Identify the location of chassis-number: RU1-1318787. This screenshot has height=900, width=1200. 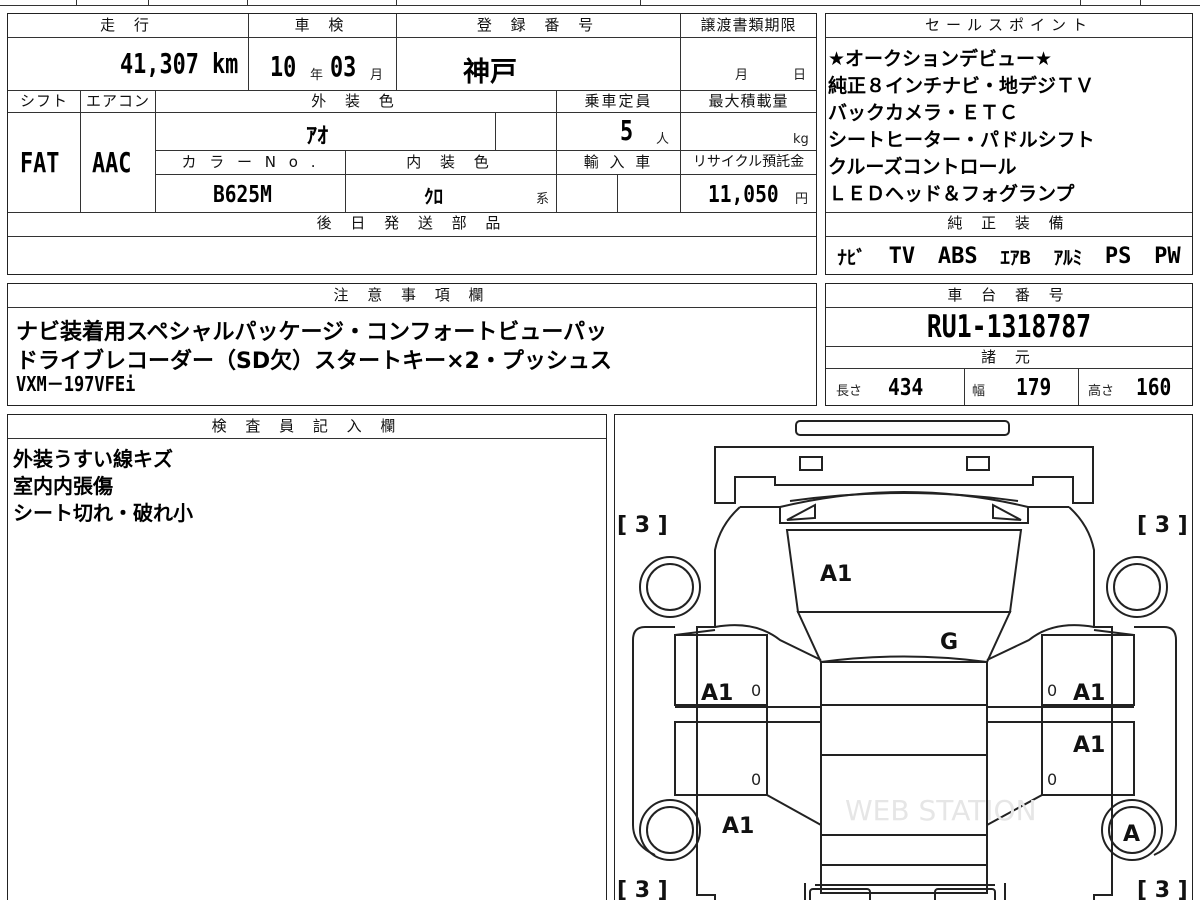
(1009, 327).